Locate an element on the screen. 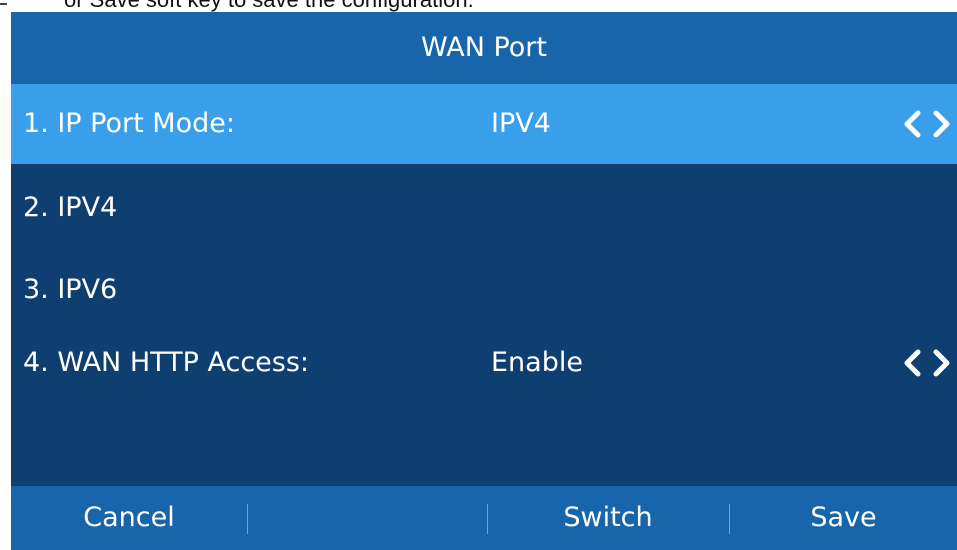 The width and height of the screenshot is (957, 550). menu-item-ip-port-mode: 1. IP Port Mode: IPV4 is located at coordinates (484, 124).